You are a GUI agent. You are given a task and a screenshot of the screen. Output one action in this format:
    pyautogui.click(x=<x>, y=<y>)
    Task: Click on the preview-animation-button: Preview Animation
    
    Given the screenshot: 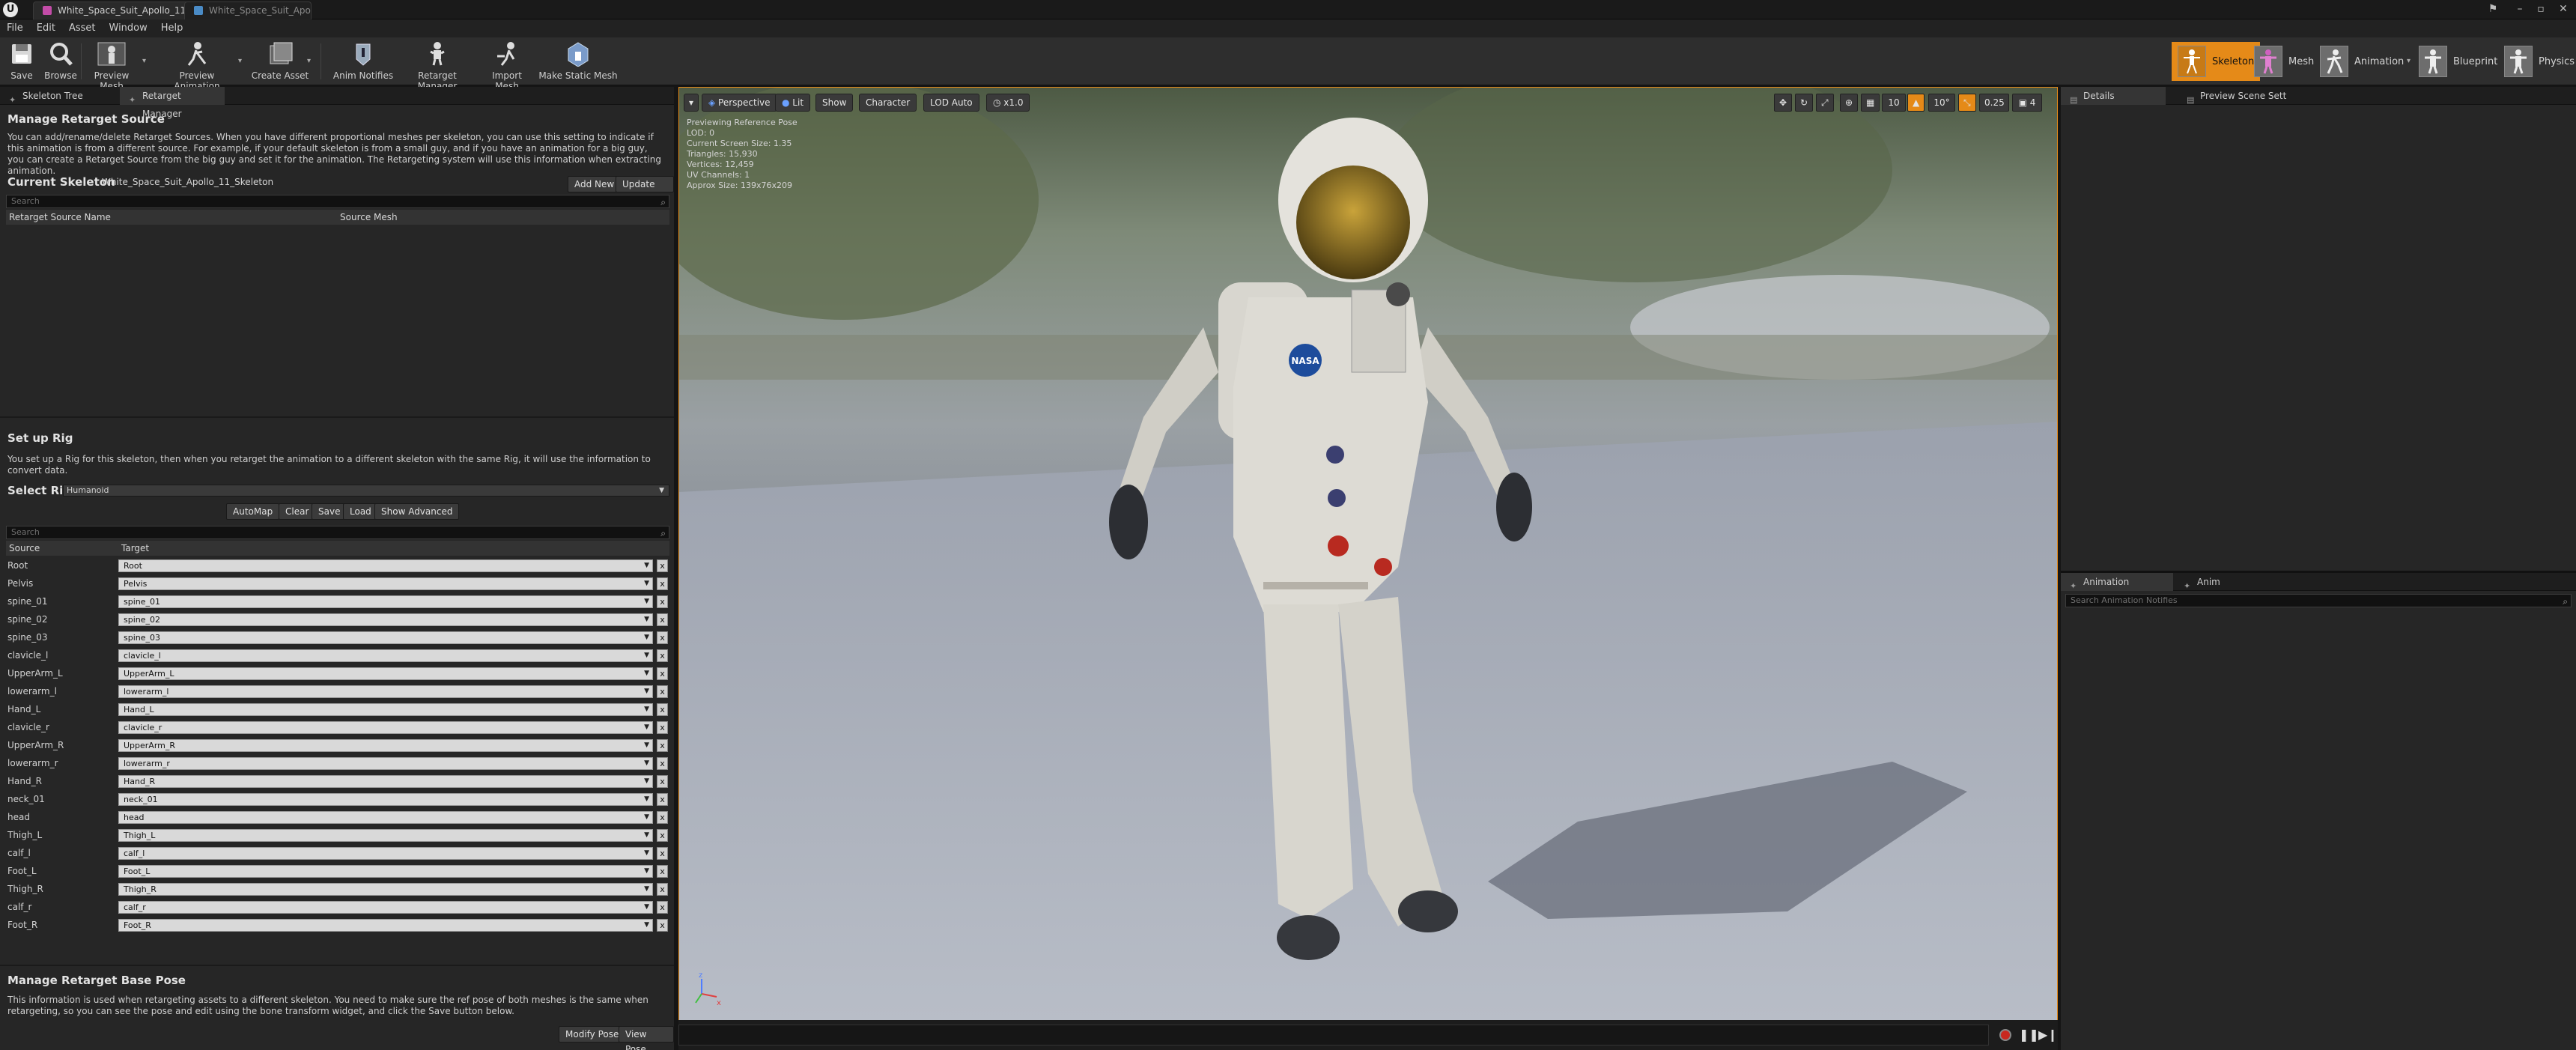 What is the action you would take?
    pyautogui.click(x=197, y=65)
    